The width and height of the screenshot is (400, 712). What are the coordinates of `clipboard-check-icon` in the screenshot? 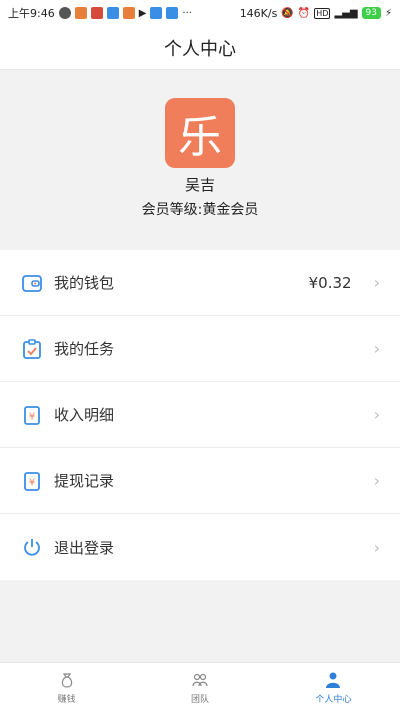 It's located at (32, 349).